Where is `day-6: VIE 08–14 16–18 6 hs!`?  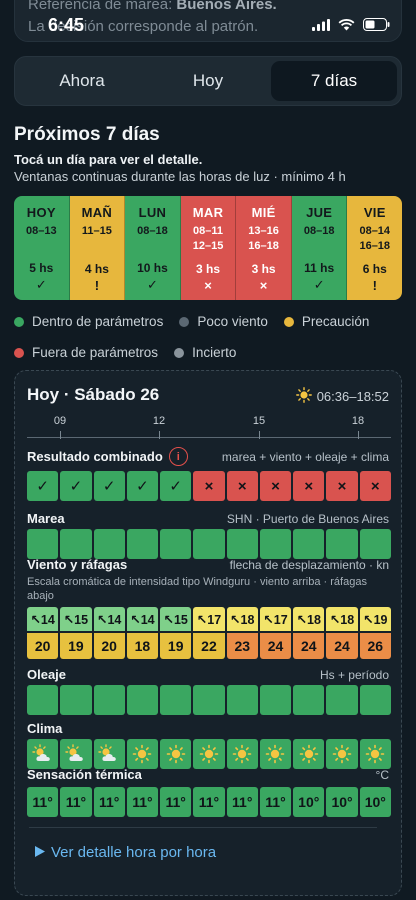
day-6: VIE 08–14 16–18 6 hs! is located at coordinates (374, 248).